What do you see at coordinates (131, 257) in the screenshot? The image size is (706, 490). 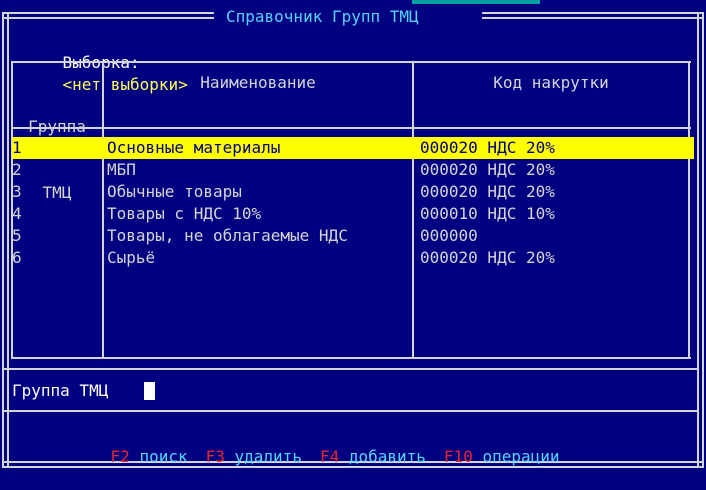 I see `cell-name: Сырьё` at bounding box center [131, 257].